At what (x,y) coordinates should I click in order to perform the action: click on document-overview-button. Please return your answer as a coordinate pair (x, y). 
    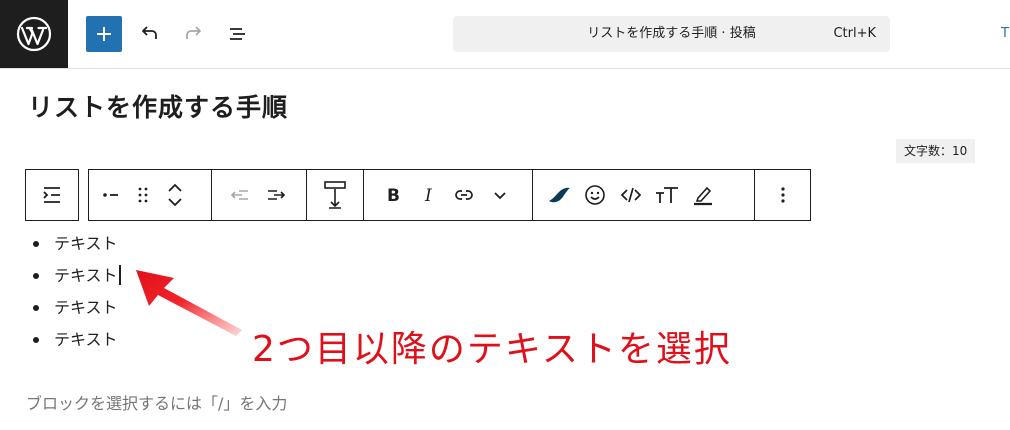
    Looking at the image, I should click on (238, 34).